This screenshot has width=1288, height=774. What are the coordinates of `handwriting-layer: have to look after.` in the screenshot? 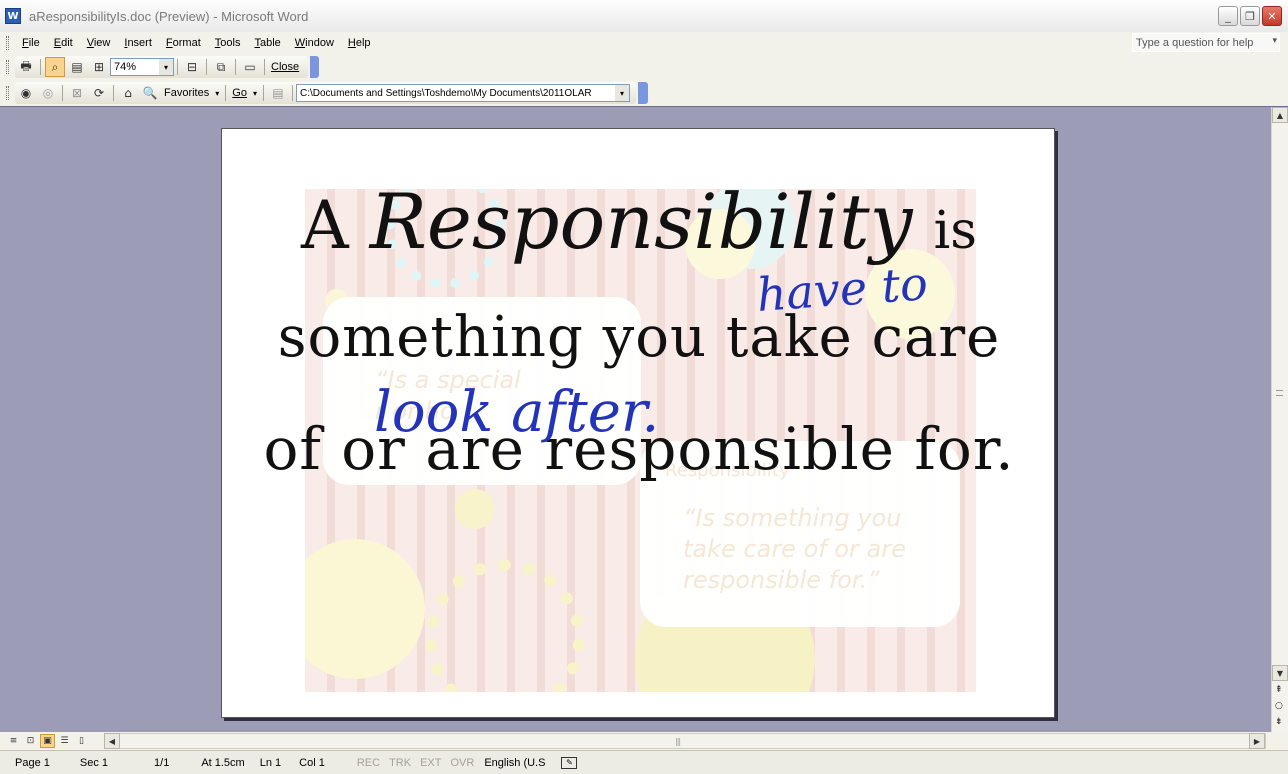 It's located at (651, 350).